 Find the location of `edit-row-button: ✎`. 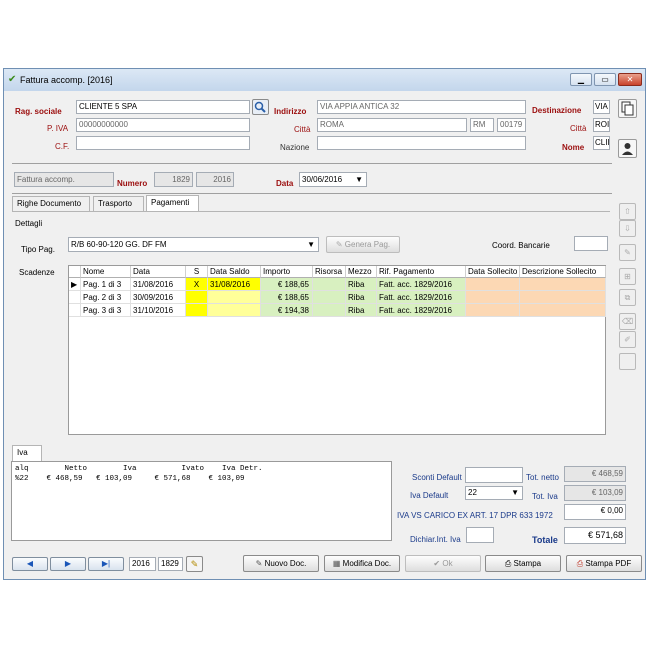

edit-row-button: ✎ is located at coordinates (627, 252).